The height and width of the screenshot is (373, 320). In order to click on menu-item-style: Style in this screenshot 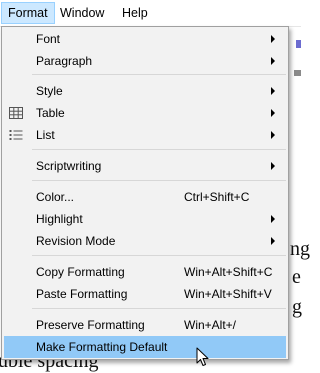, I will do `click(145, 91)`.